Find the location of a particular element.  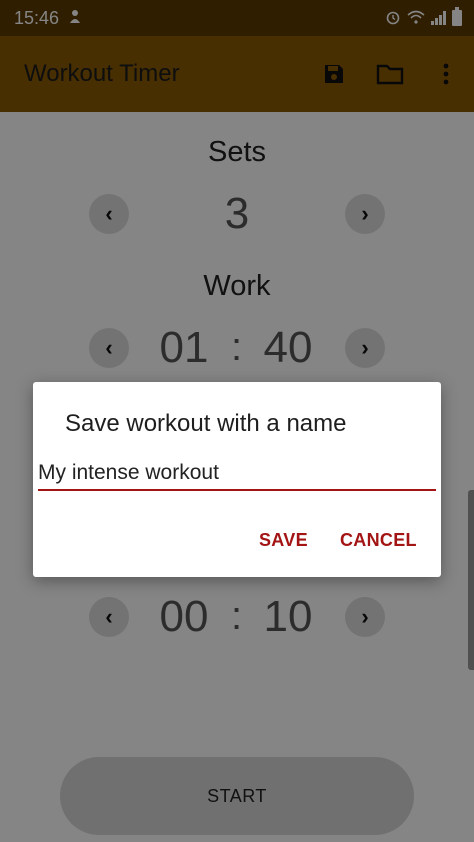

save-button: SAVE is located at coordinates (283, 540).